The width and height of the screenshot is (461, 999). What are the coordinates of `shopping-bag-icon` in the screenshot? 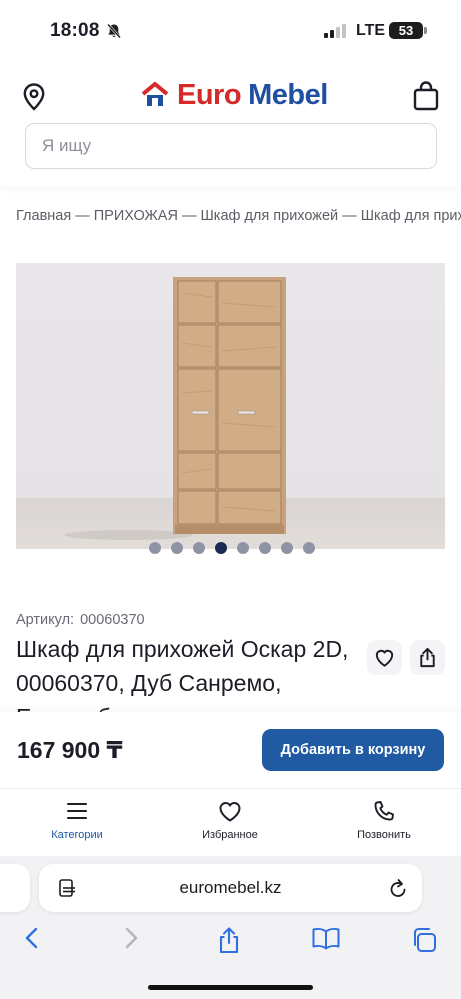 It's located at (426, 96).